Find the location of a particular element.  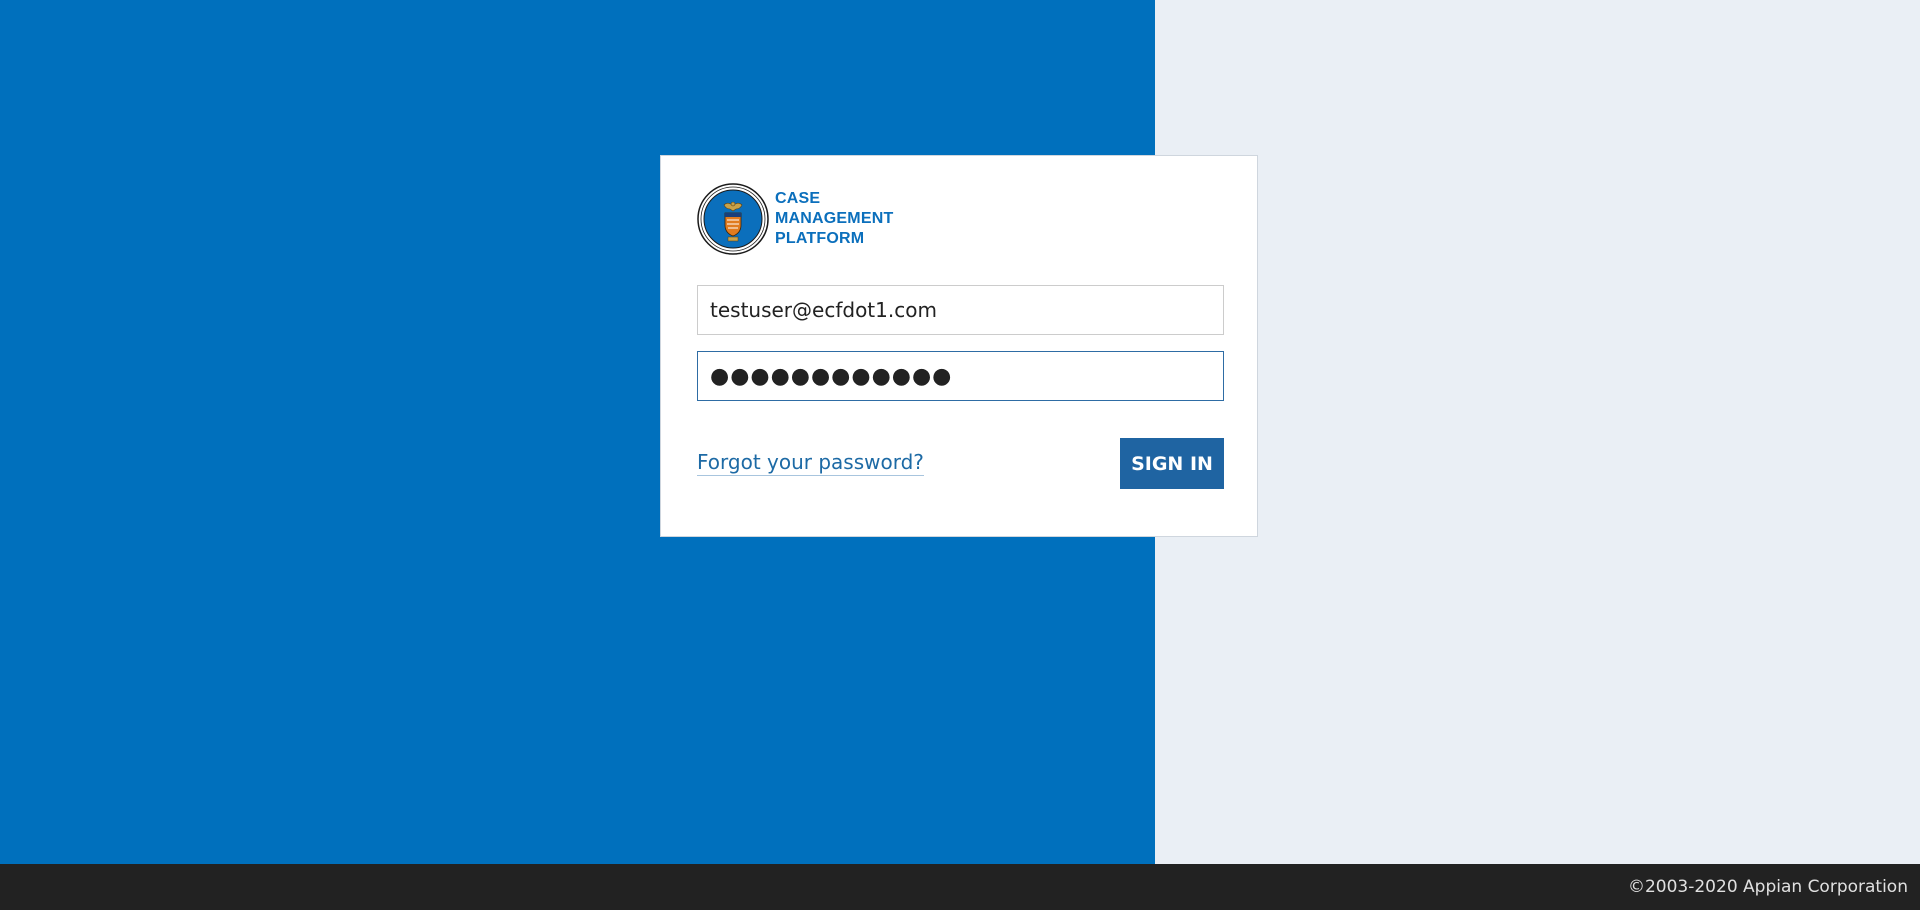

brand-line-3: PLATFORM is located at coordinates (820, 238).